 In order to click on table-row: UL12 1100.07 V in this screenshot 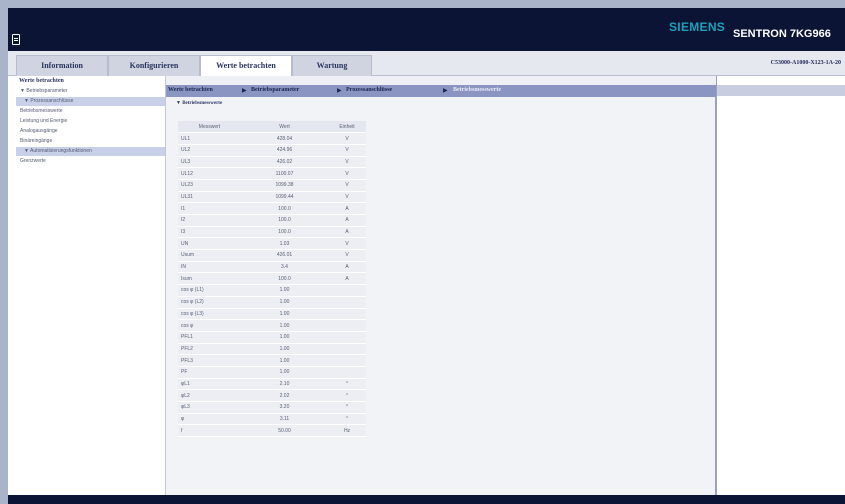, I will do `click(272, 173)`.